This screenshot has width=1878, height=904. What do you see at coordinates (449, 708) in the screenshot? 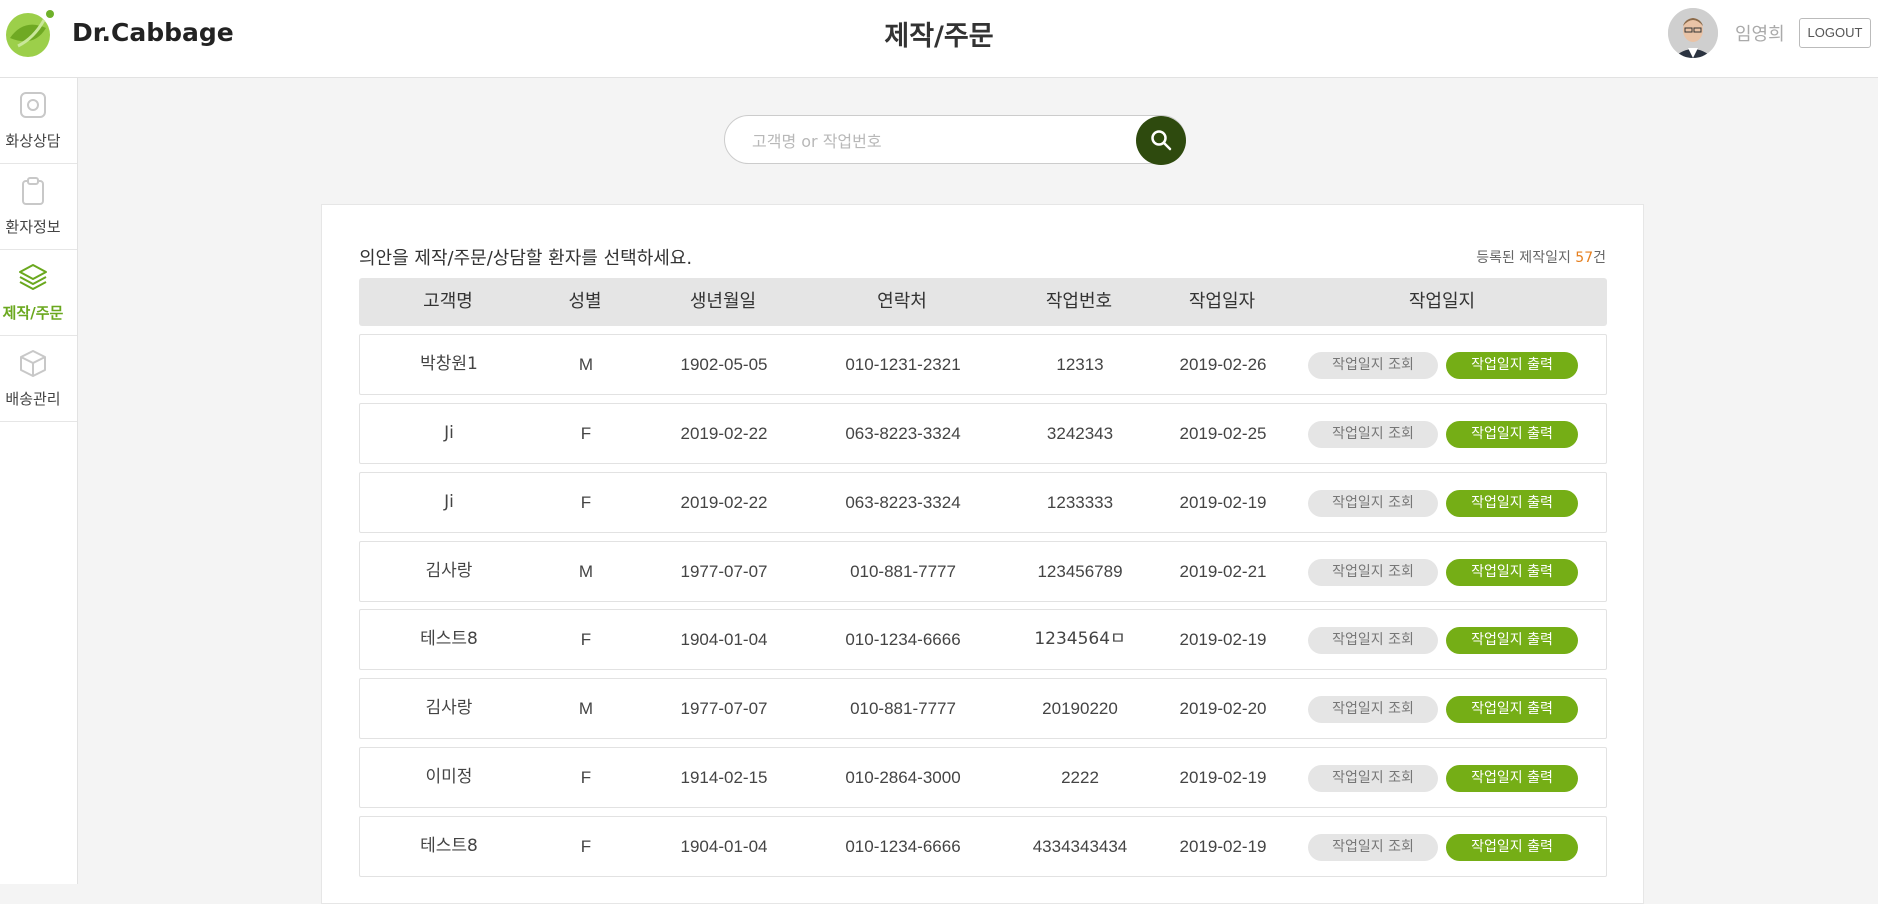
I see `cell-name: 김사랑` at bounding box center [449, 708].